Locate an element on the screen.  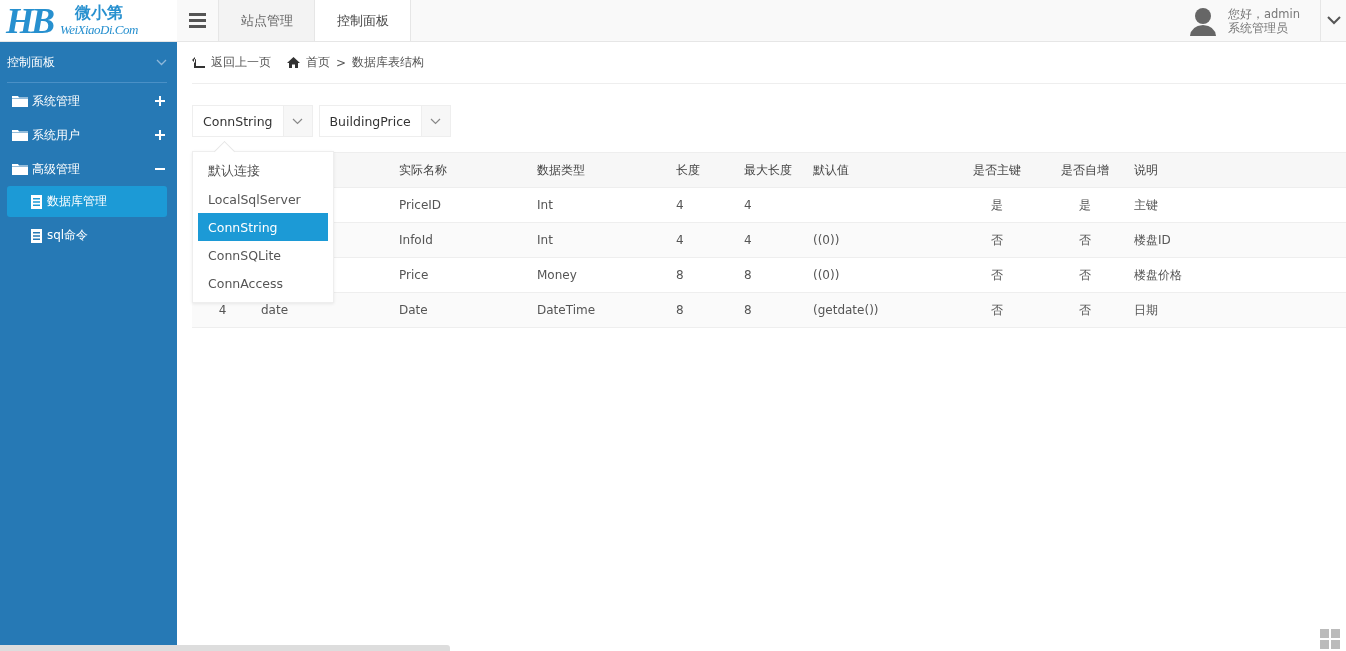
table-cell: Date is located at coordinates (413, 310).